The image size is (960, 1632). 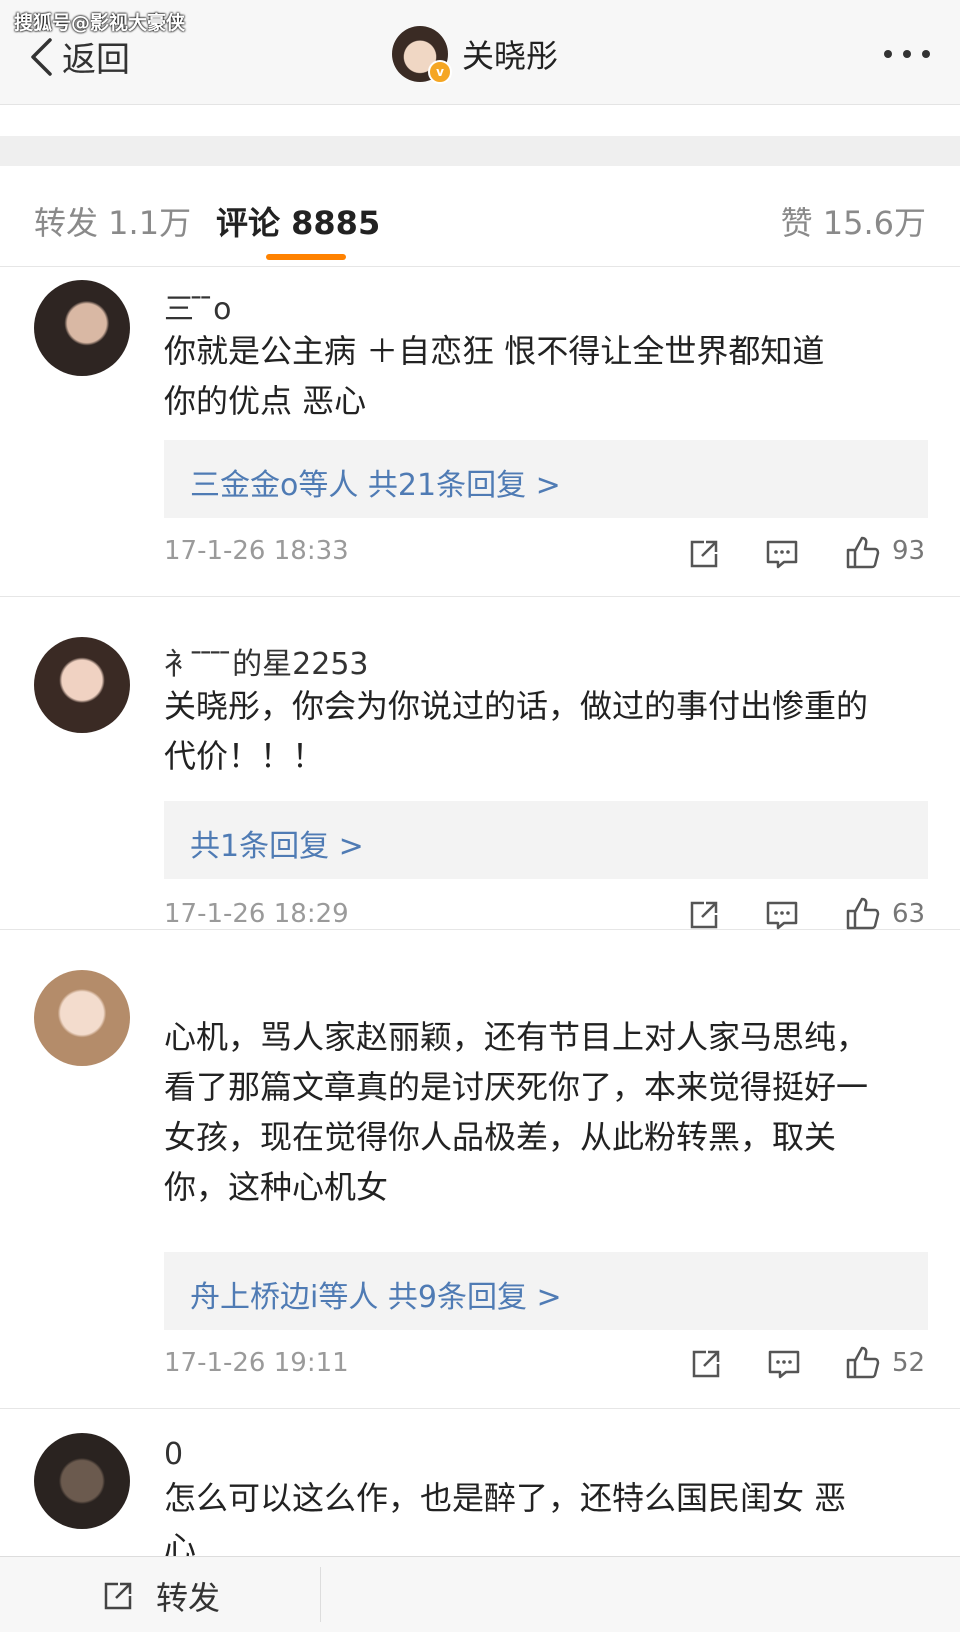 I want to click on comment-line: 你就是公主病 ＋自恋狂 恨不得让全世界都知道, so click(x=494, y=351).